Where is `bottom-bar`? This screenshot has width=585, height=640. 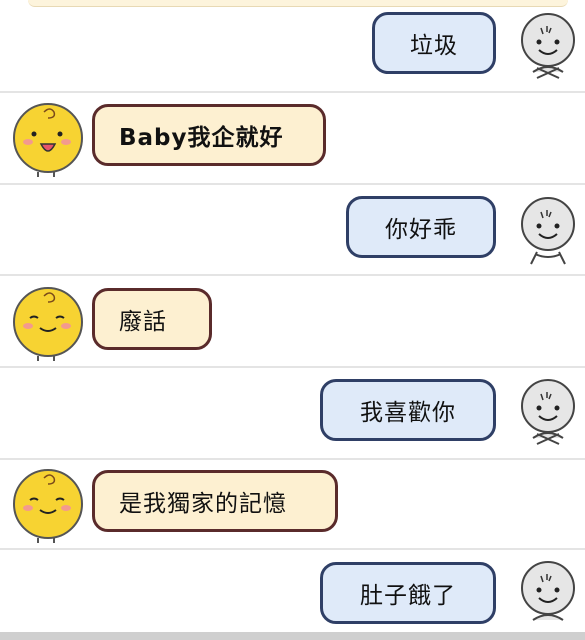
bottom-bar is located at coordinates (292, 636).